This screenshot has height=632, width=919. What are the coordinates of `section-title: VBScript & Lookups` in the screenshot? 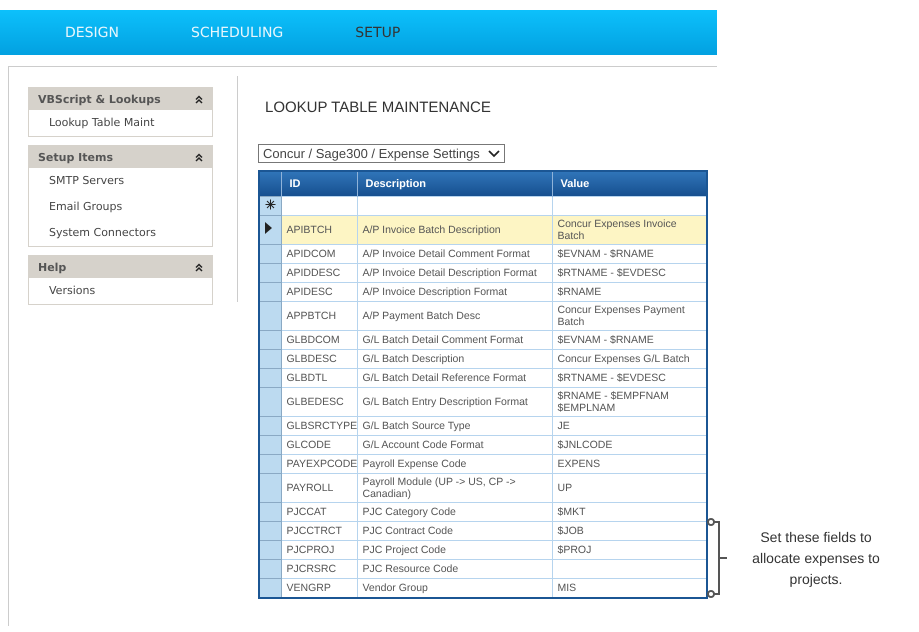 It's located at (99, 99).